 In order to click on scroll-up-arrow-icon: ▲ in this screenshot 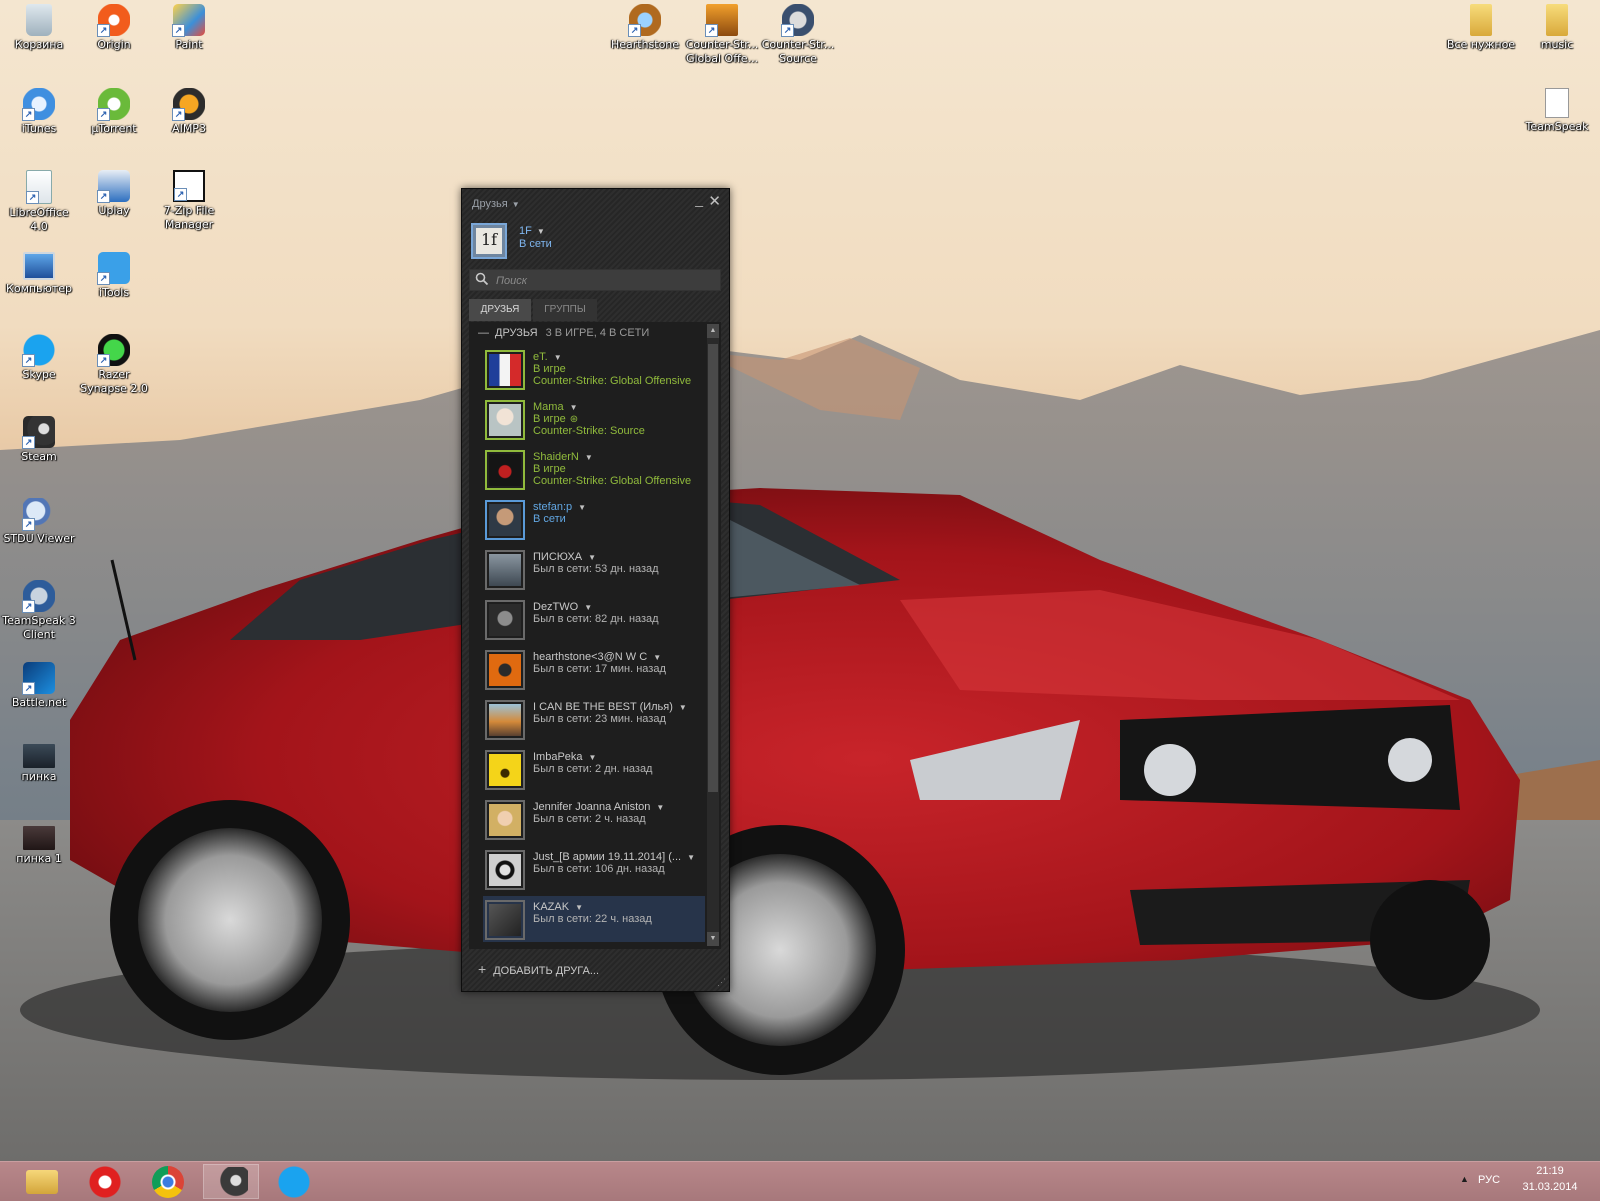, I will do `click(713, 331)`.